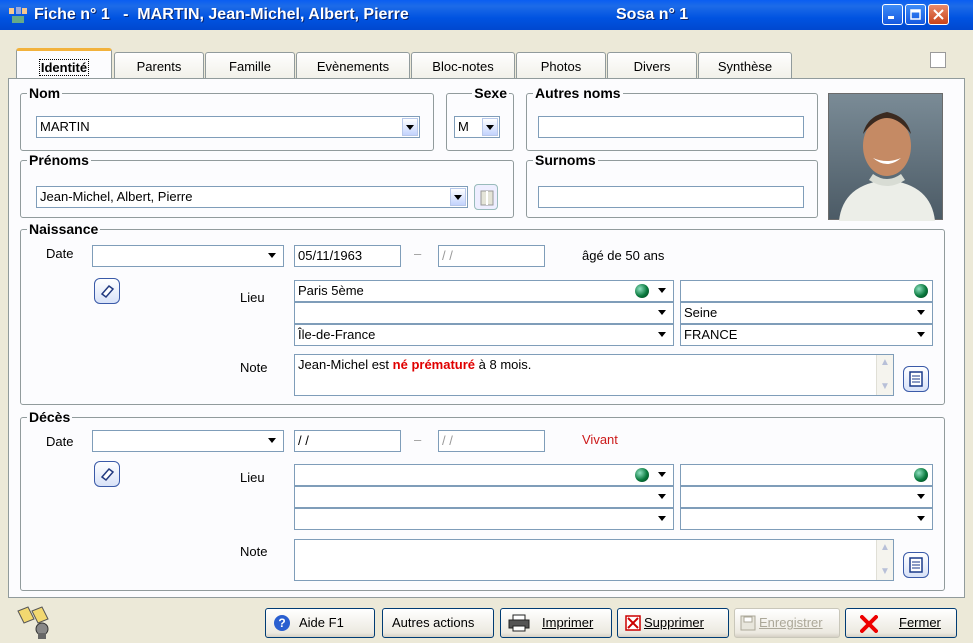  I want to click on deces-date2-field: / /, so click(491, 441).